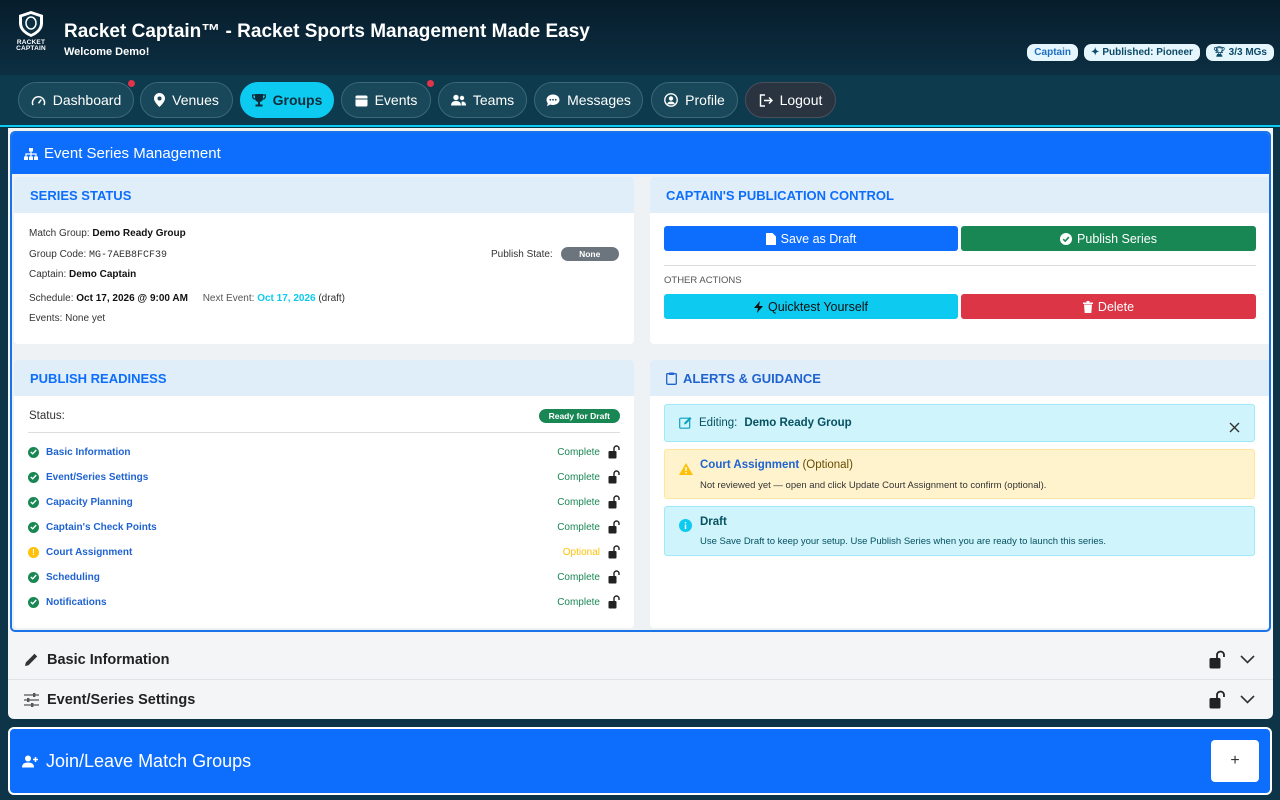  Describe the element at coordinates (959, 195) in the screenshot. I see `publication-control-title: CAPTAIN'S PUBLICATION CONTROL` at that location.